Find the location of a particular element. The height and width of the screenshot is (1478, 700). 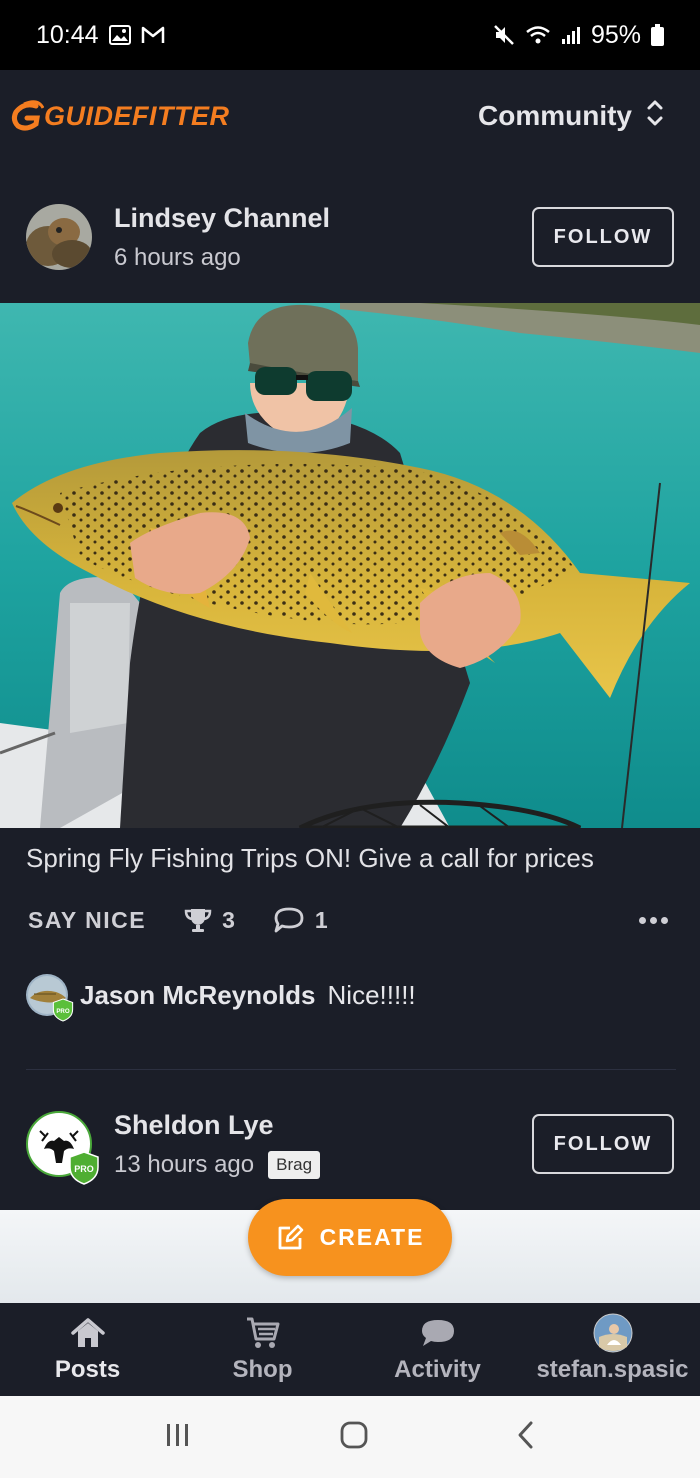

nav-item-shop: Shop is located at coordinates (262, 1349).